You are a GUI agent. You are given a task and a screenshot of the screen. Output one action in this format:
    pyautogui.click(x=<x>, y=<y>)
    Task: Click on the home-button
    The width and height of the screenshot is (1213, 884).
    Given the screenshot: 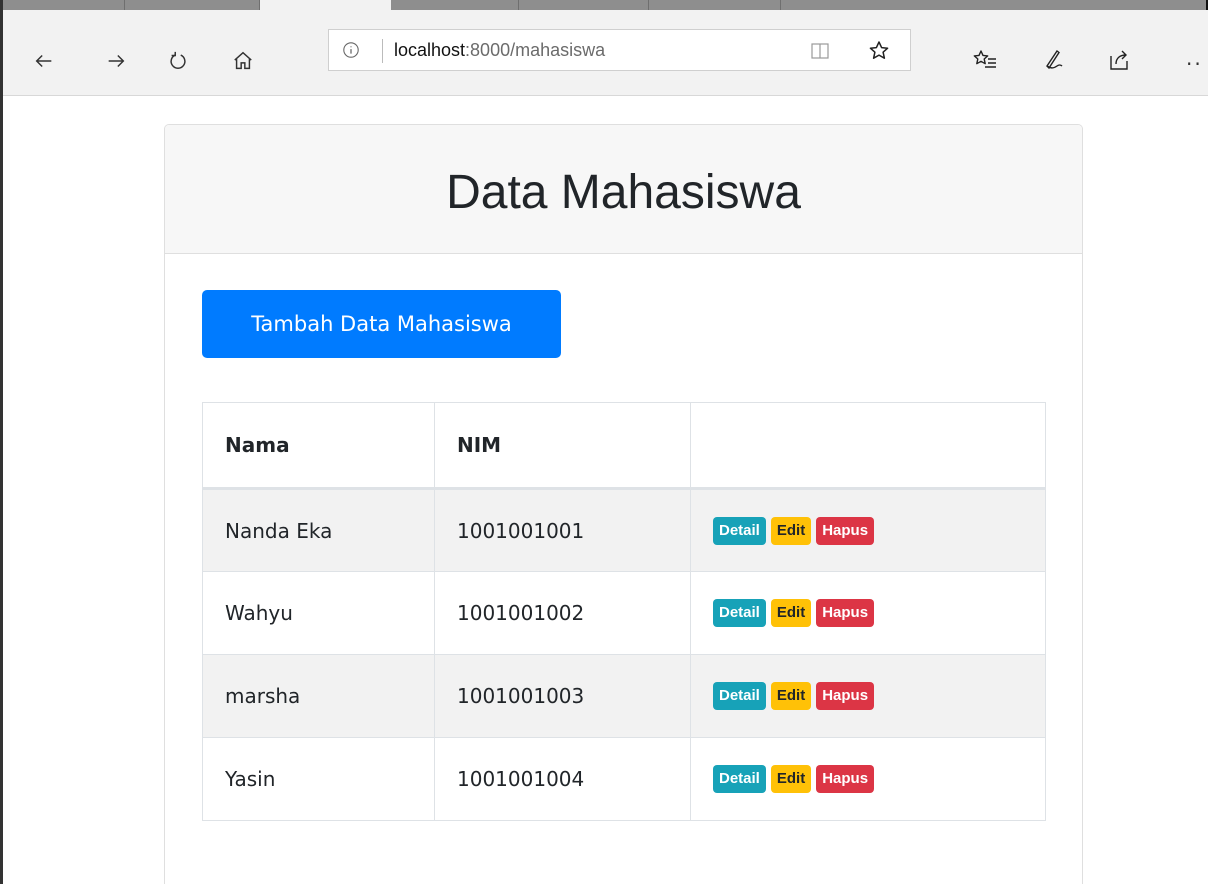 What is the action you would take?
    pyautogui.click(x=243, y=61)
    